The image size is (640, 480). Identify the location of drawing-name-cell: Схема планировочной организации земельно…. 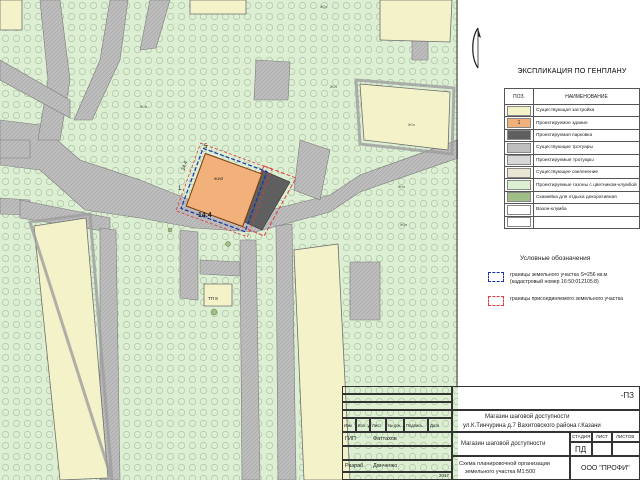
(511, 468).